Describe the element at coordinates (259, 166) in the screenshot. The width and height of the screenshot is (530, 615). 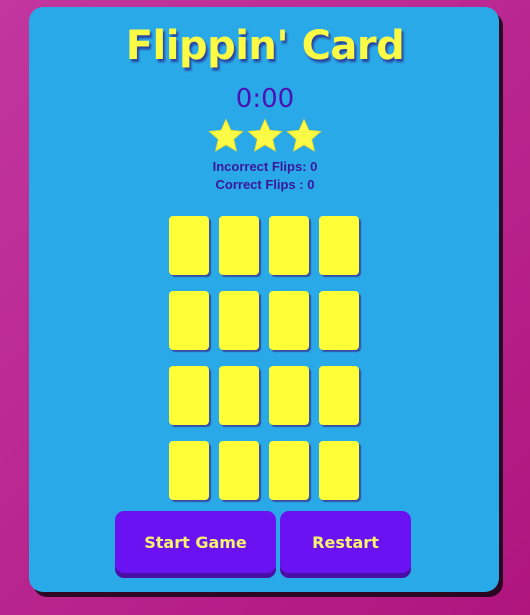
I see `incorrect-flips-label: Incorrect Flips:` at that location.